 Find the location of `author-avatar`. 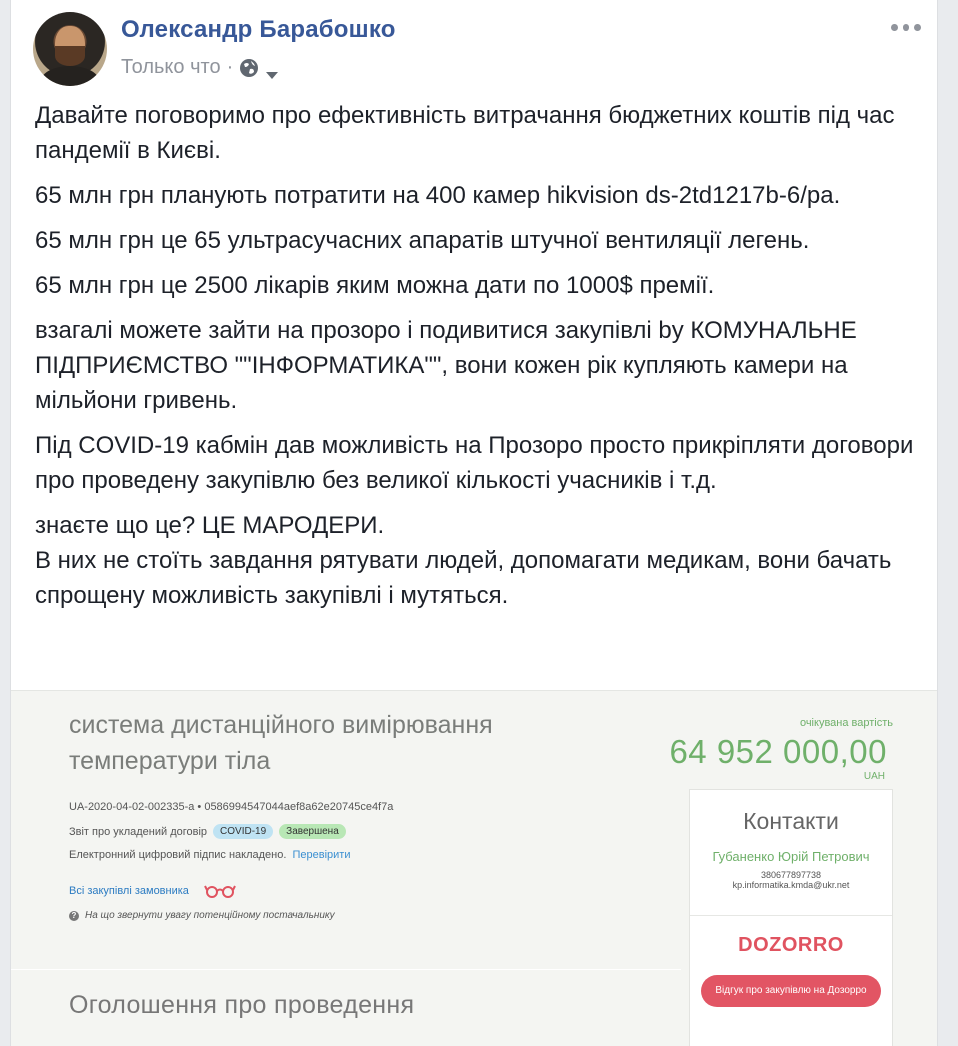

author-avatar is located at coordinates (70, 49).